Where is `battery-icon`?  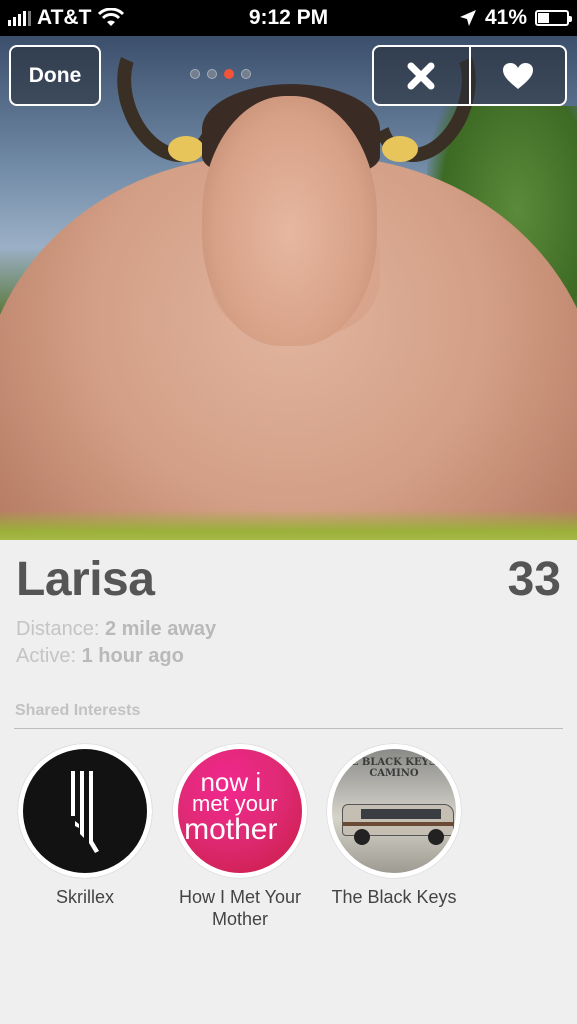
battery-icon is located at coordinates (553, 18).